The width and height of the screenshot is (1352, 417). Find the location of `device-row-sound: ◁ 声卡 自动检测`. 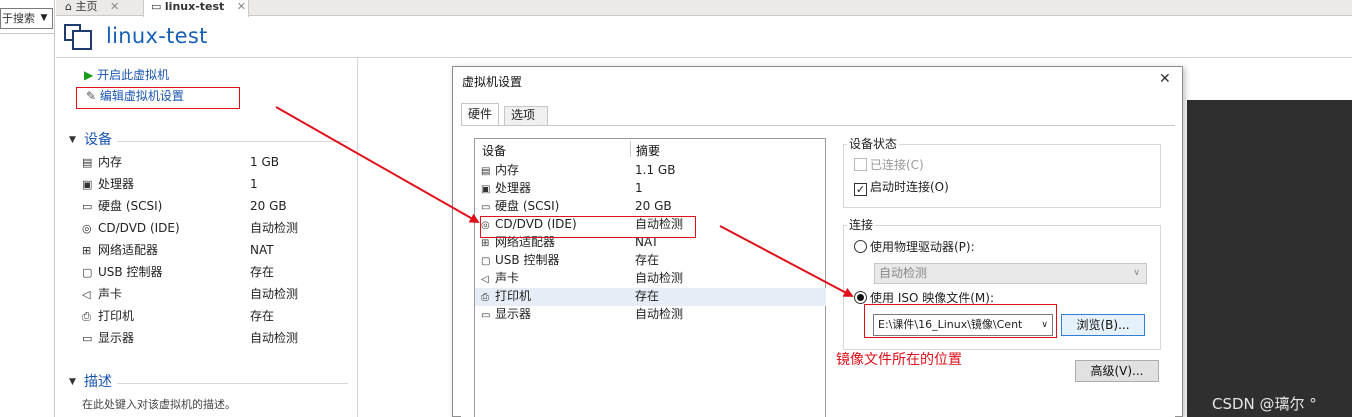

device-row-sound: ◁ 声卡 自动检测 is located at coordinates (217, 294).